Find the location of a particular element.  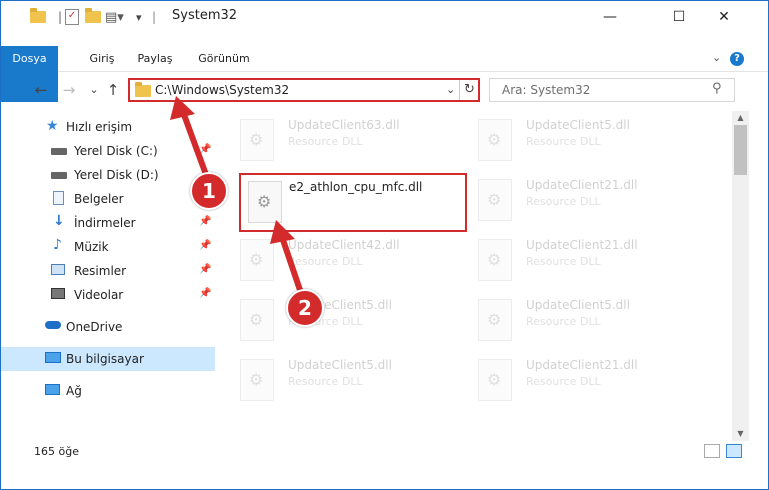

view-icon: ▤▾ is located at coordinates (114, 17).